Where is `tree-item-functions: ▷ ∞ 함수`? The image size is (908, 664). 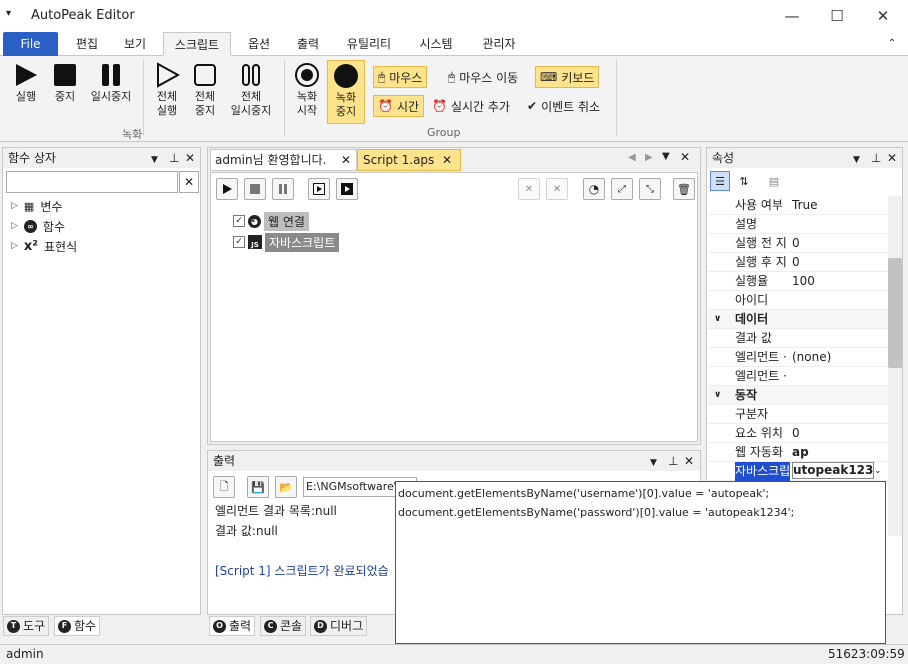
tree-item-functions: ▷ ∞ 함수 is located at coordinates (38, 226).